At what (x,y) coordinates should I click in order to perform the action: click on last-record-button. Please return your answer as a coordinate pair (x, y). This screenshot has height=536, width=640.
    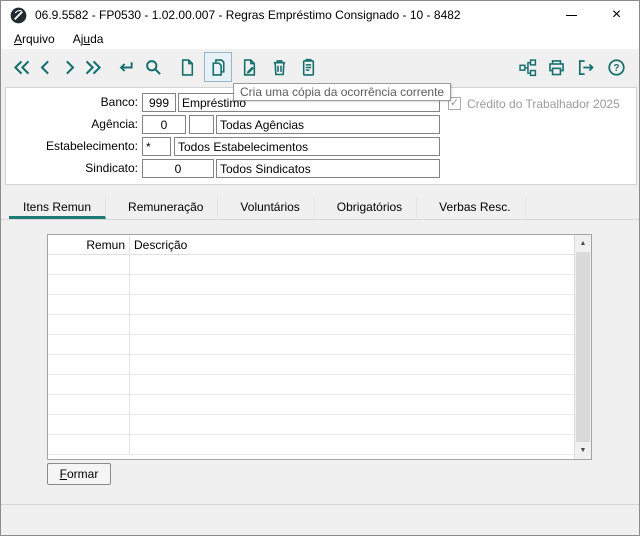
    Looking at the image, I should click on (93, 67).